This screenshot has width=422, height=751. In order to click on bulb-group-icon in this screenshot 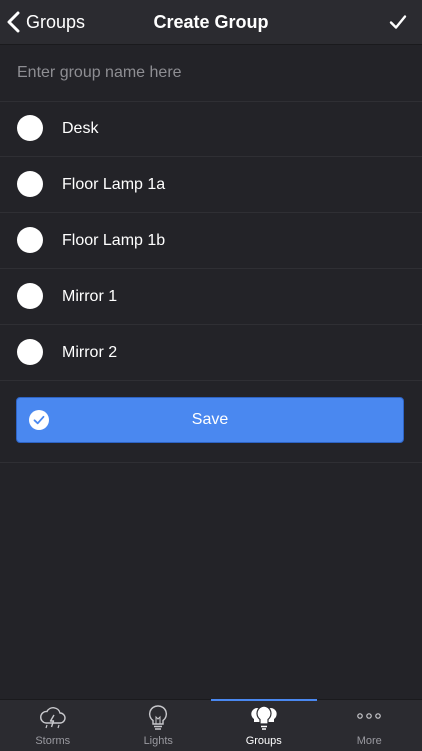, I will do `click(264, 718)`.